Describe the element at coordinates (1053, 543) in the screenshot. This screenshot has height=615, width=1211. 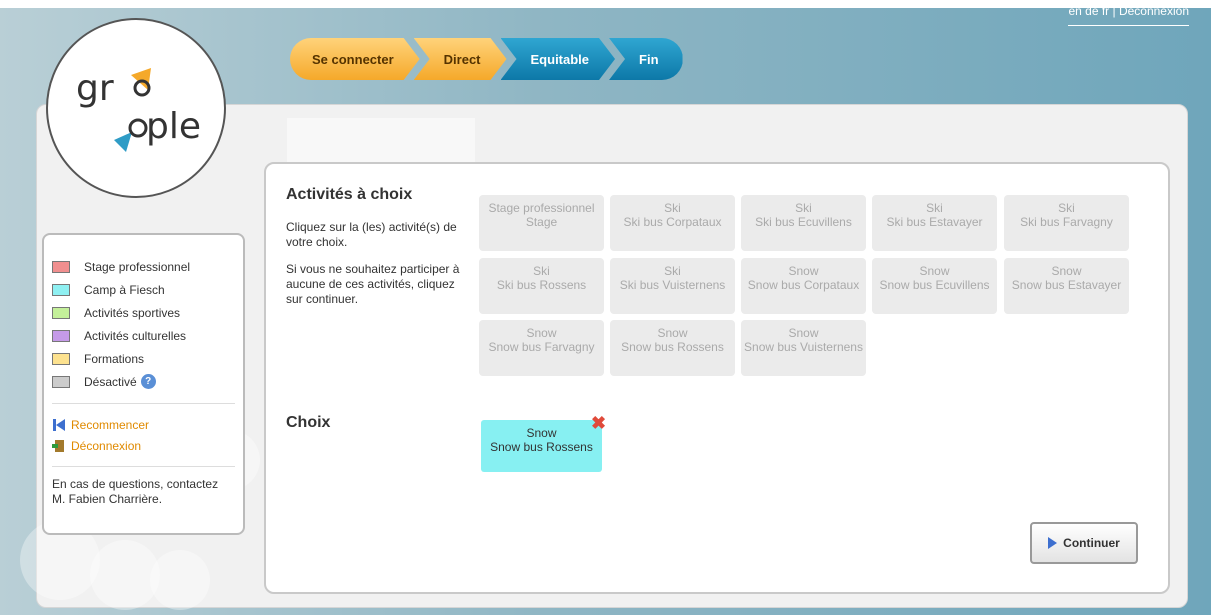
I see `play-icon` at that location.